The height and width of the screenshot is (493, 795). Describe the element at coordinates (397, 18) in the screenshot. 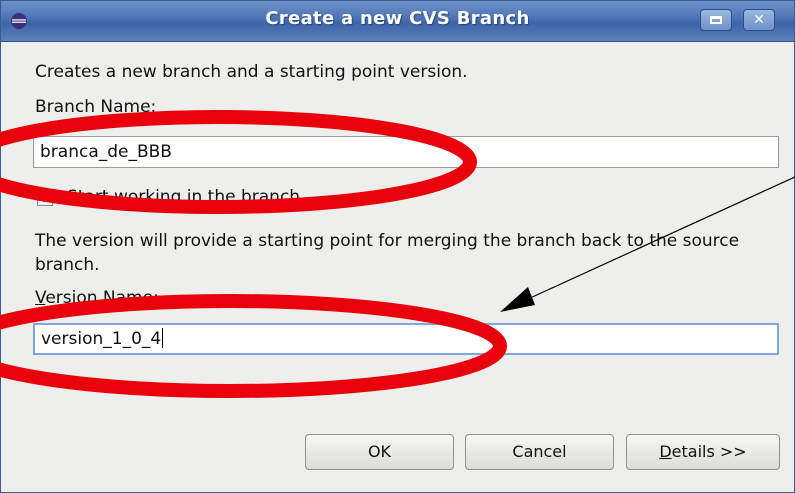

I see `window-title: Create a new CVS Branch` at that location.